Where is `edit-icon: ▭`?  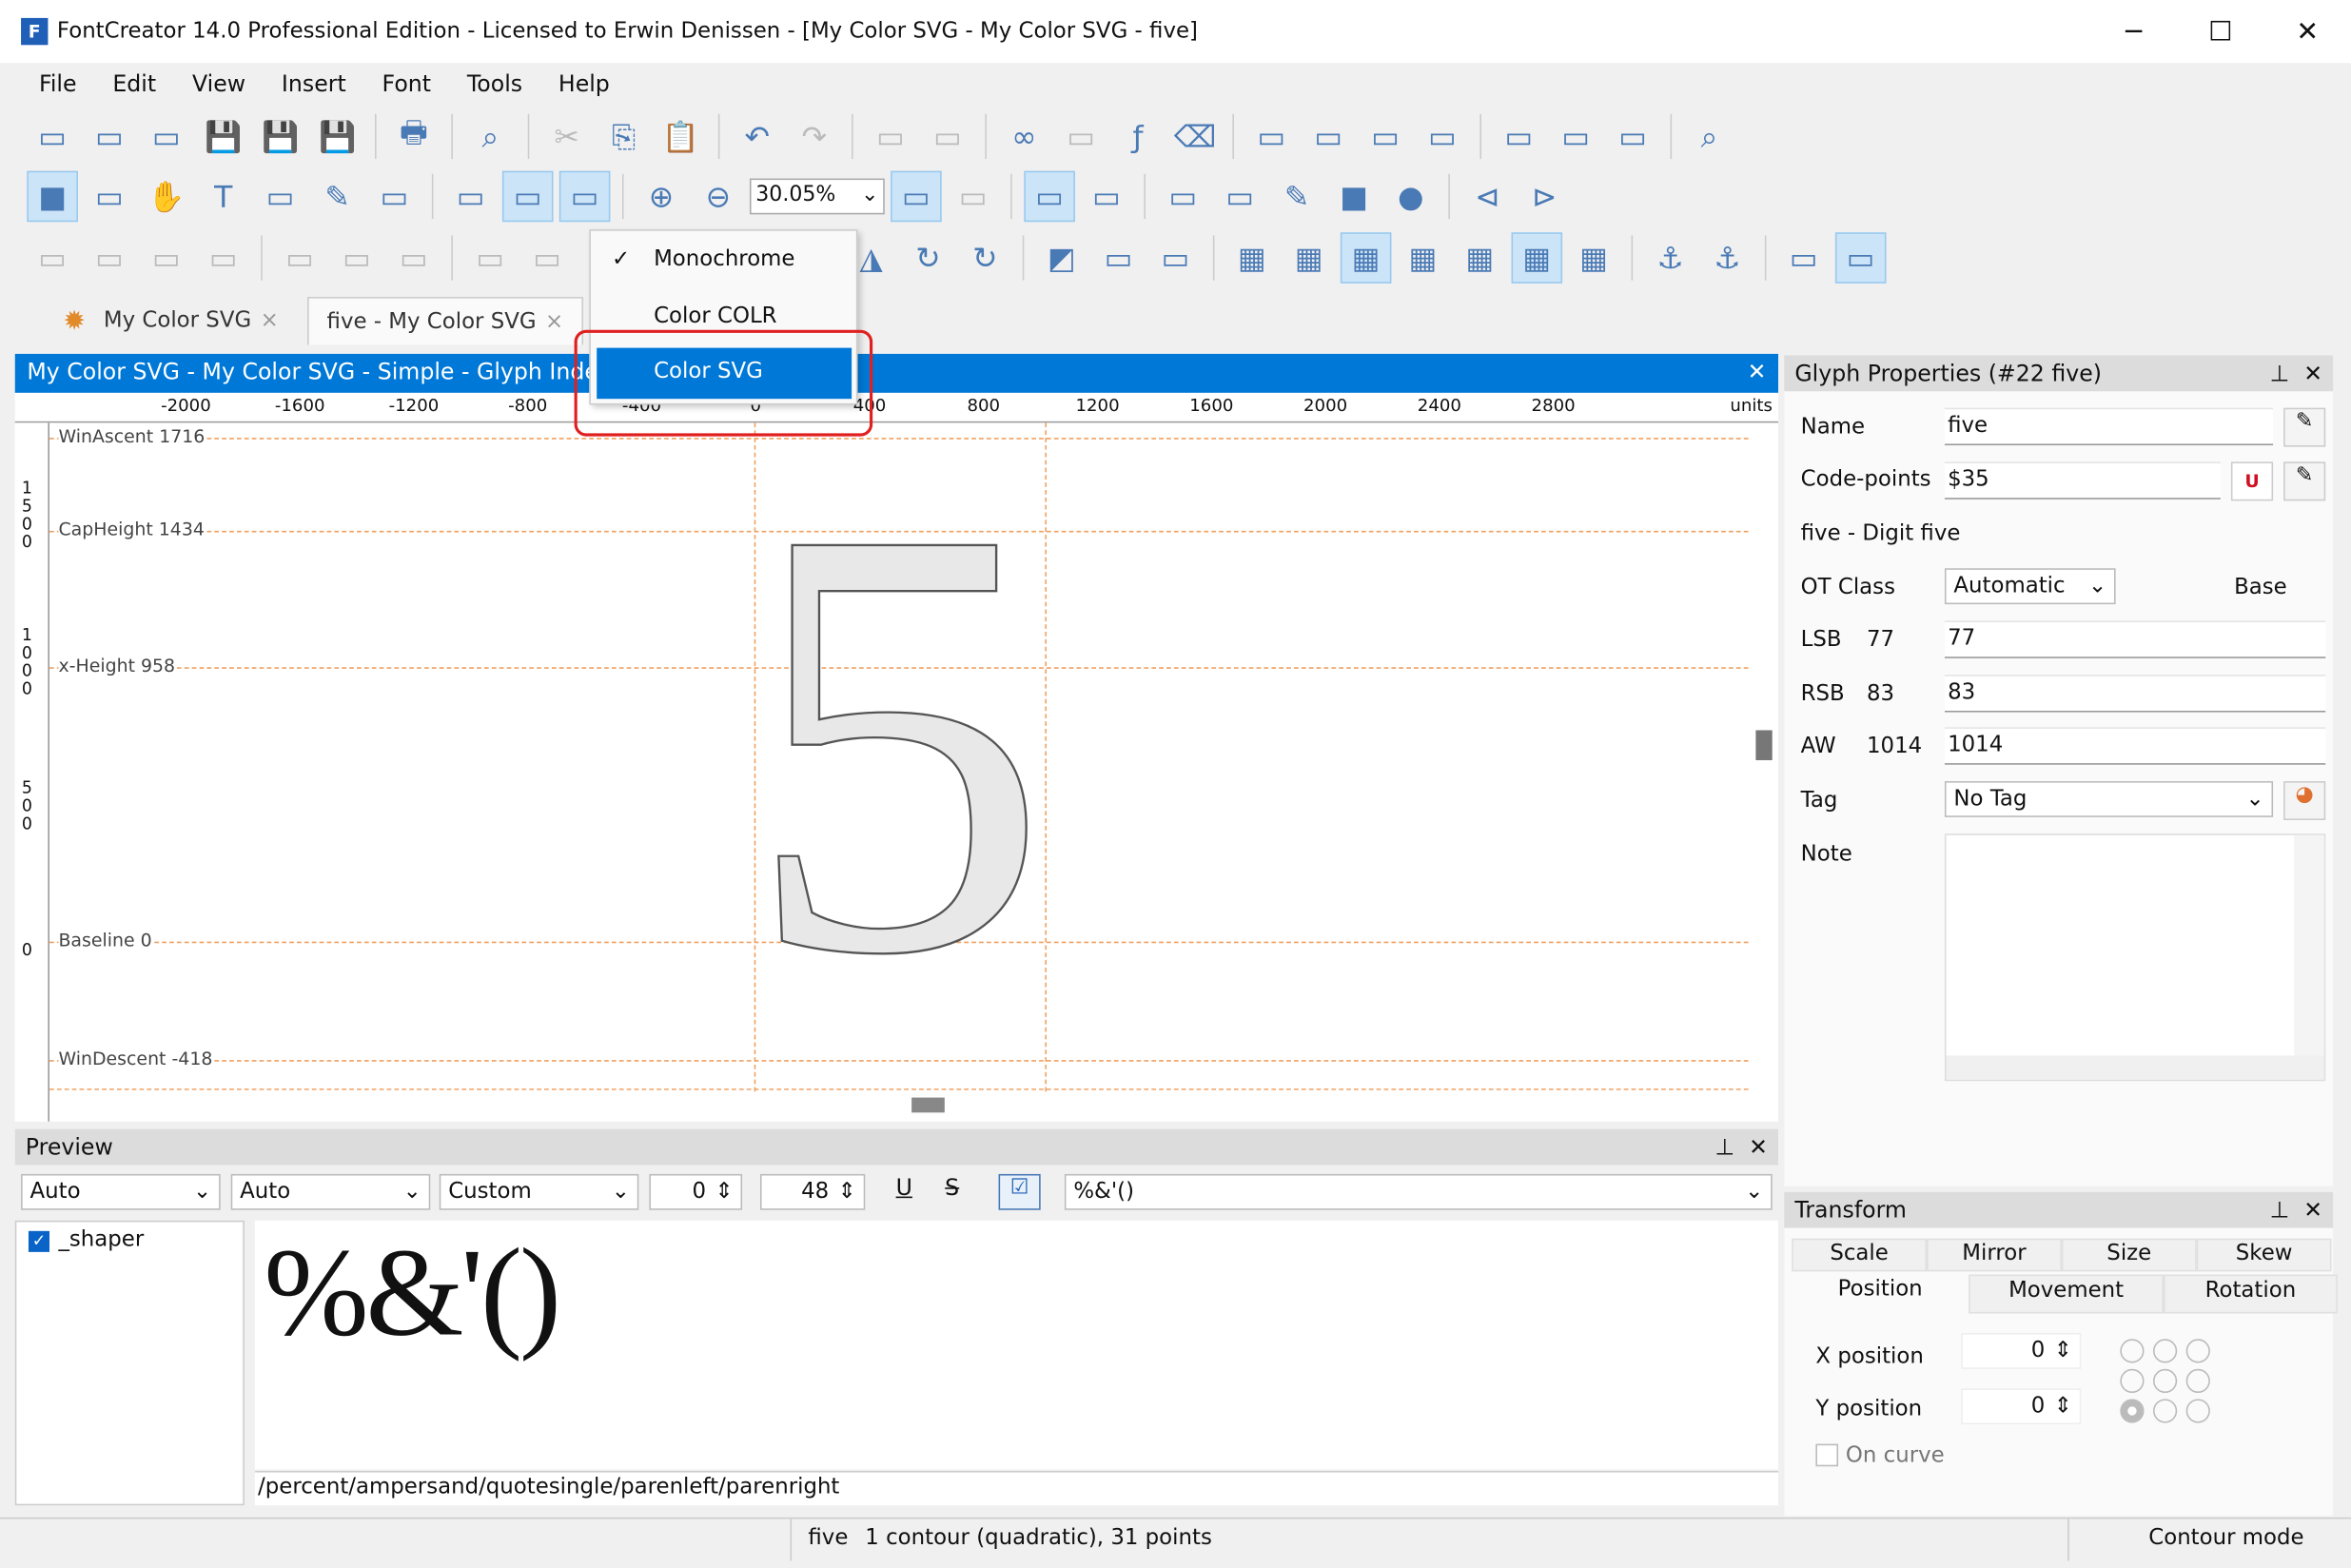 edit-icon: ▭ is located at coordinates (1328, 137).